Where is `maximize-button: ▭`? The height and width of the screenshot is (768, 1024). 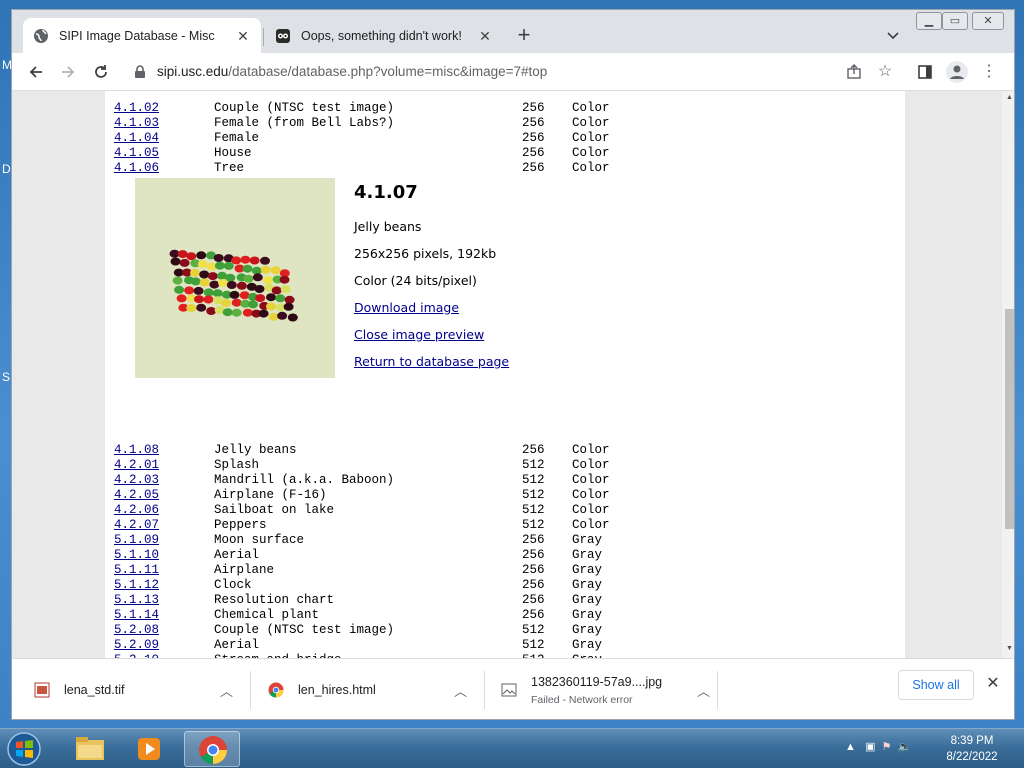 maximize-button: ▭ is located at coordinates (955, 21).